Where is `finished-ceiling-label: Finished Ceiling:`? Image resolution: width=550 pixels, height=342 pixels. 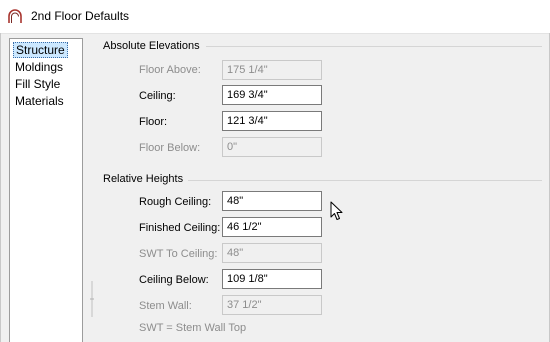
finished-ceiling-label: Finished Ceiling: is located at coordinates (180, 228).